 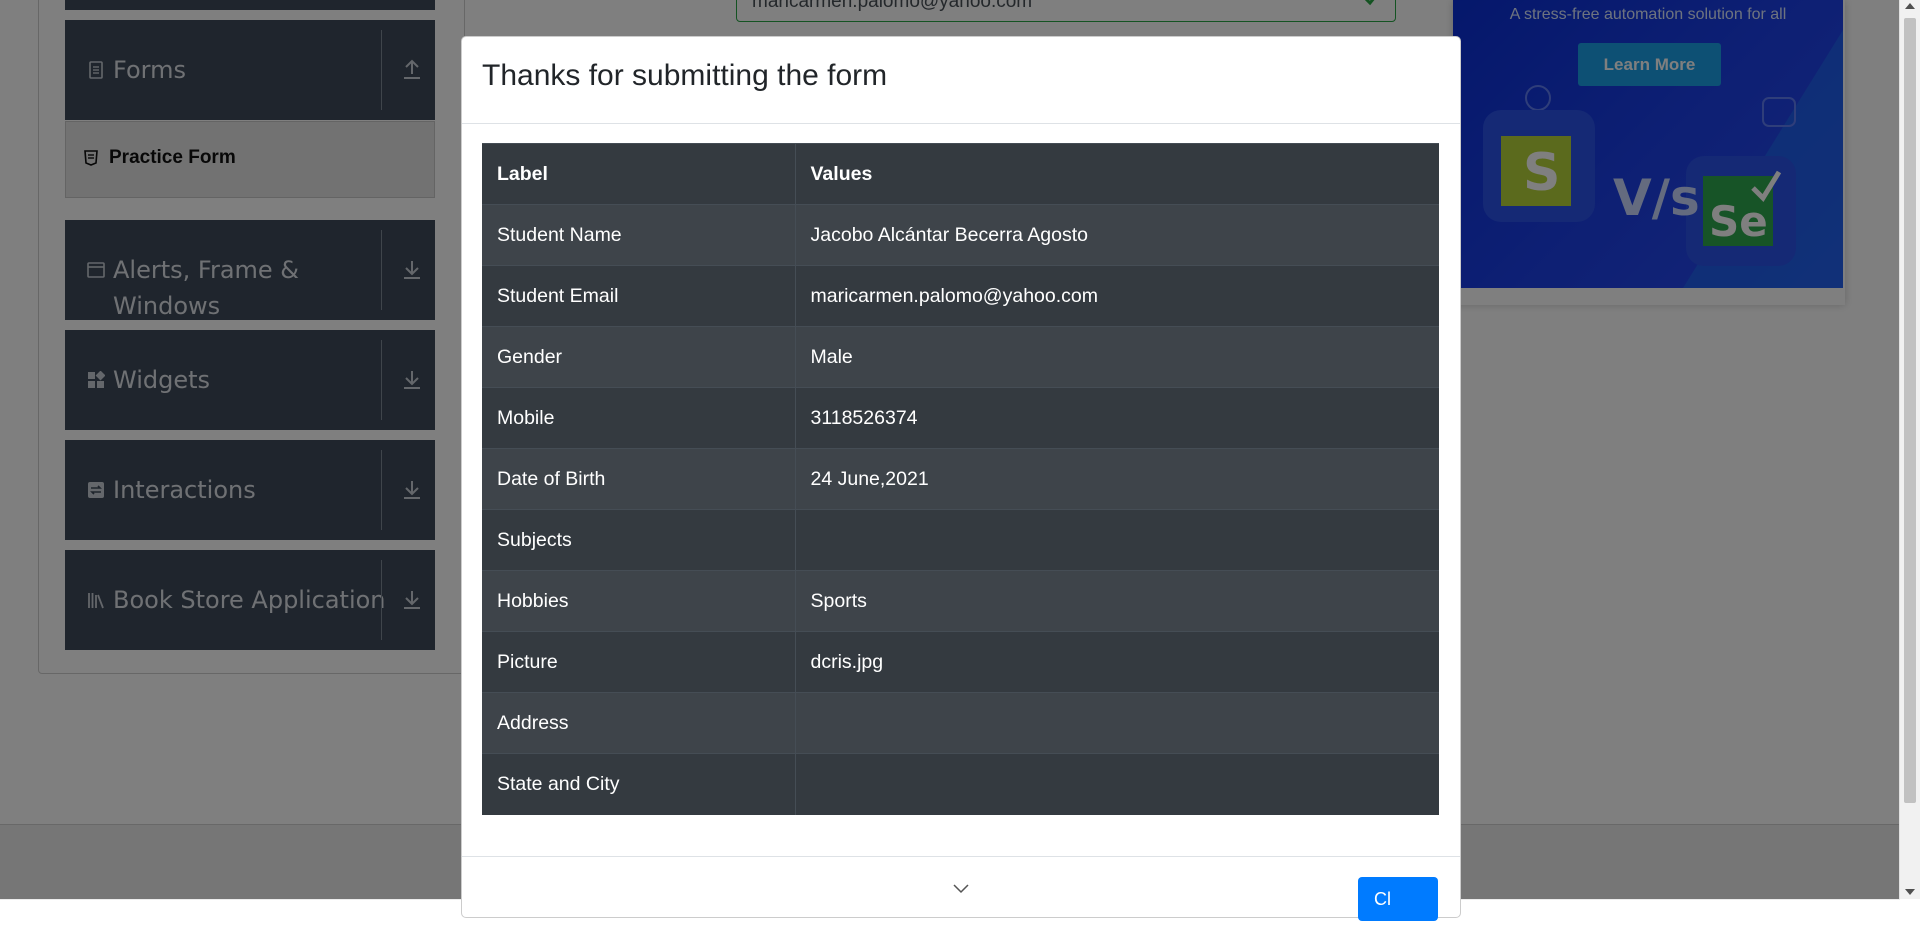 What do you see at coordinates (1117, 357) in the screenshot?
I see `row-value: Male` at bounding box center [1117, 357].